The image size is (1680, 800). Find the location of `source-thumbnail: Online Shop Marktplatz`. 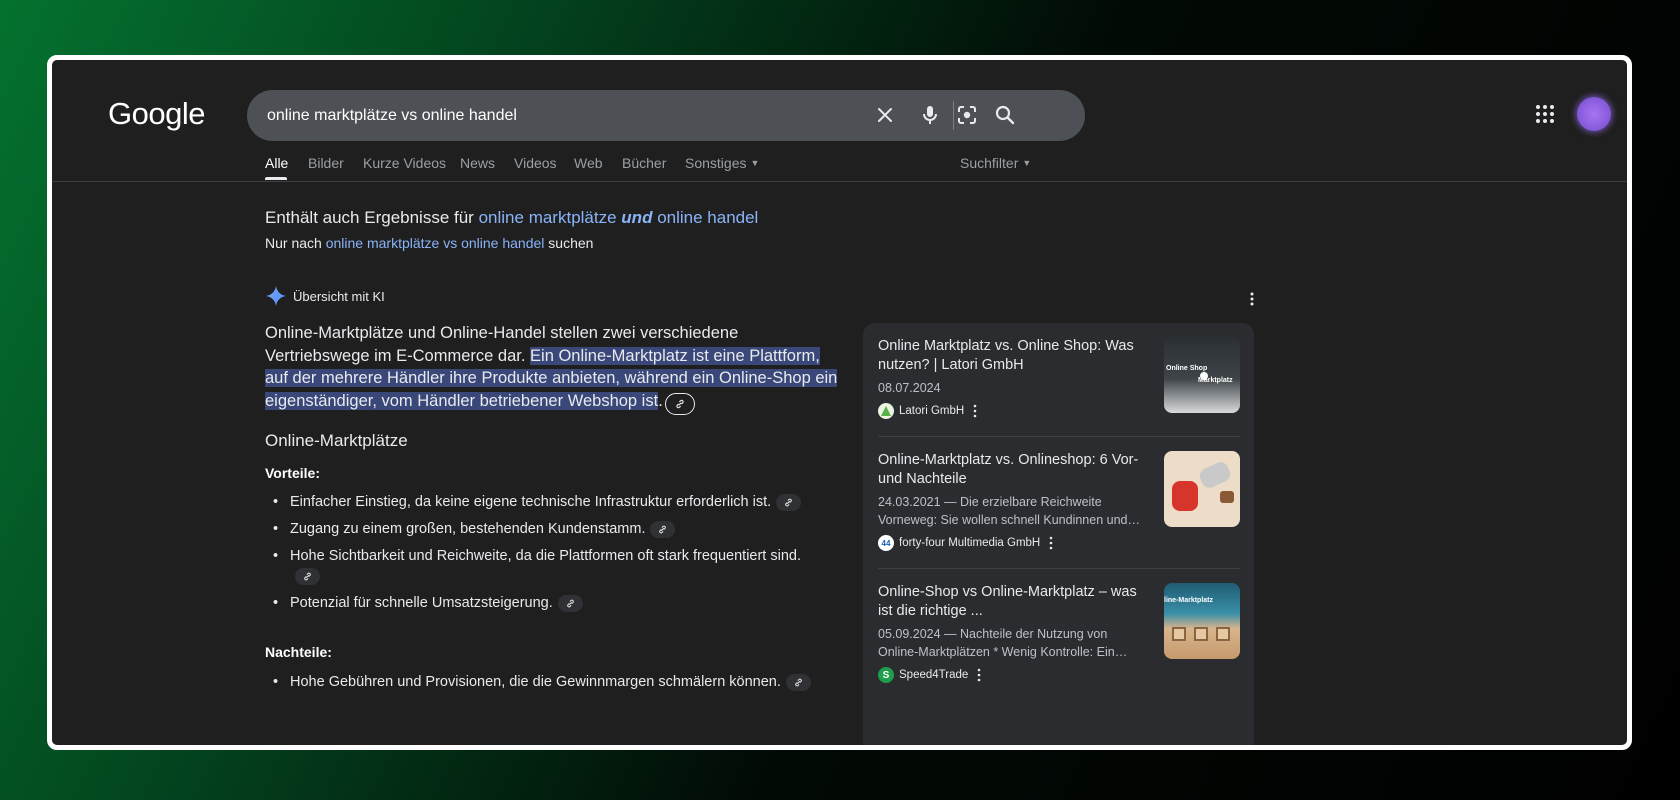

source-thumbnail: Online Shop Marktplatz is located at coordinates (1202, 375).